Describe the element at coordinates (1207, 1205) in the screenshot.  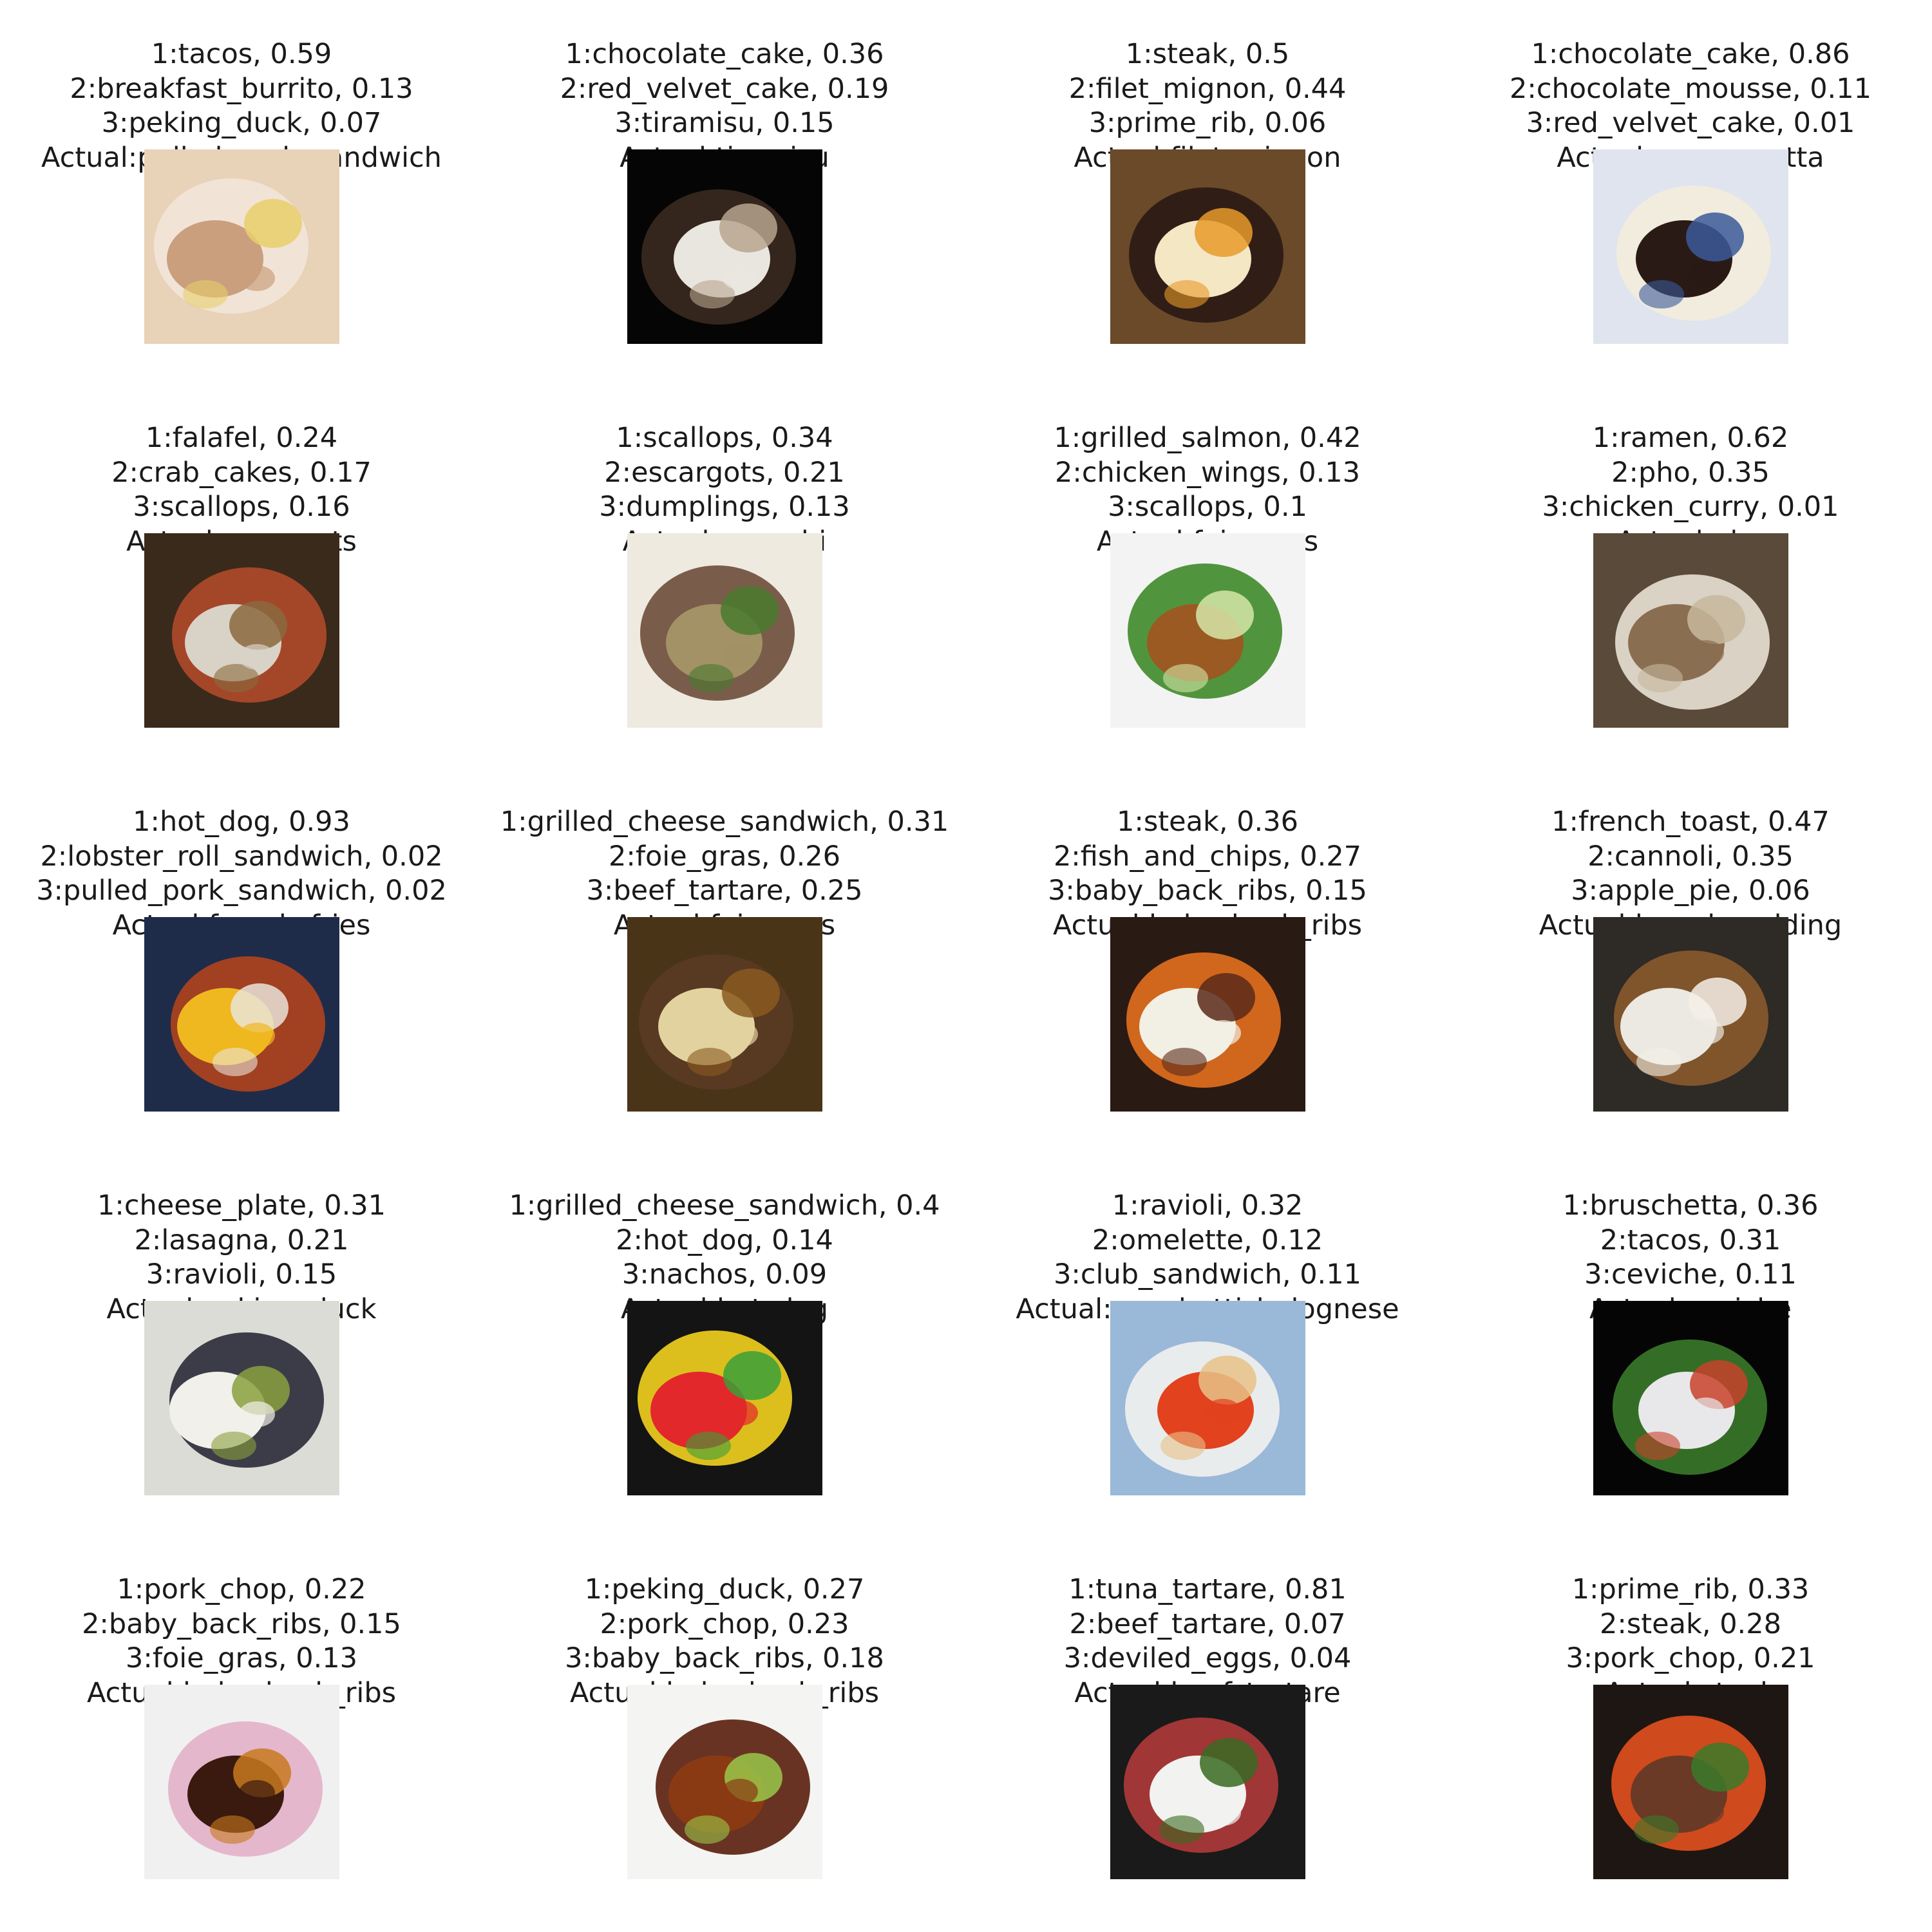
I see `prediction-rank-1: 1:ravioli, 0.32` at that location.